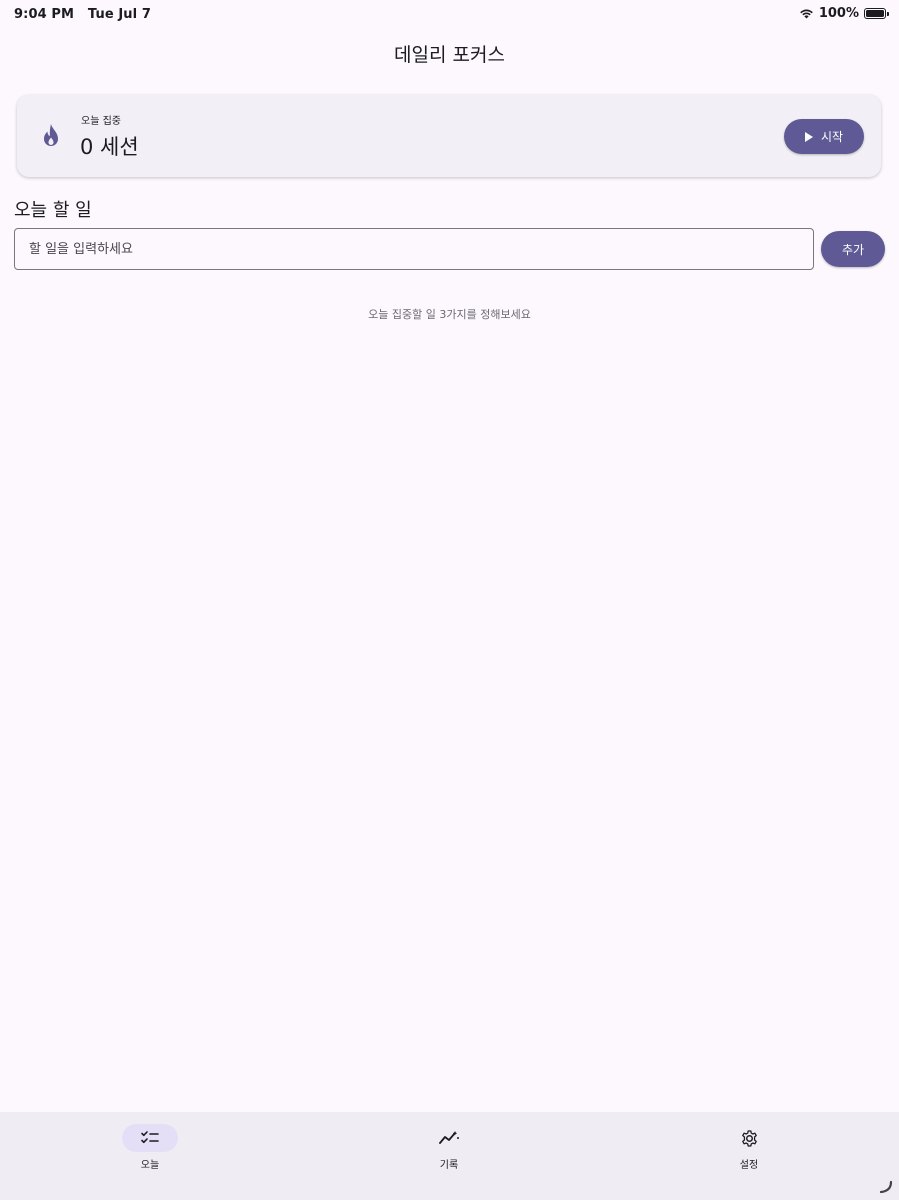 The width and height of the screenshot is (899, 1200). What do you see at coordinates (44, 14) in the screenshot?
I see `status-clock: 9:04 PM` at bounding box center [44, 14].